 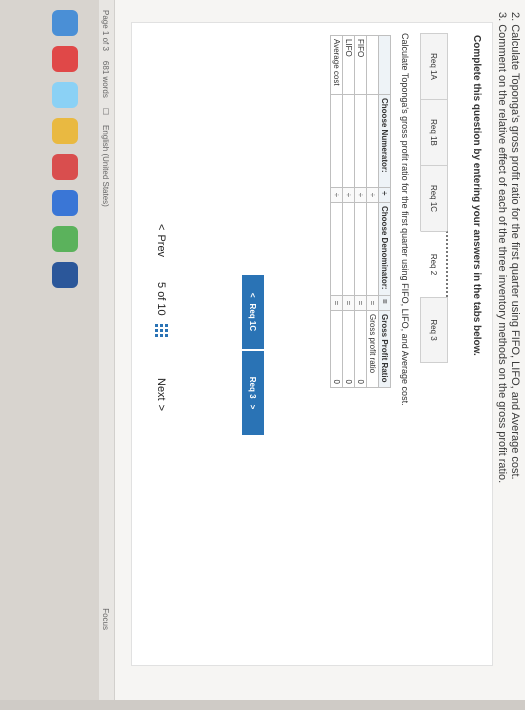 What do you see at coordinates (434, 66) in the screenshot?
I see `tab-req-1a: Req 1A` at bounding box center [434, 66].